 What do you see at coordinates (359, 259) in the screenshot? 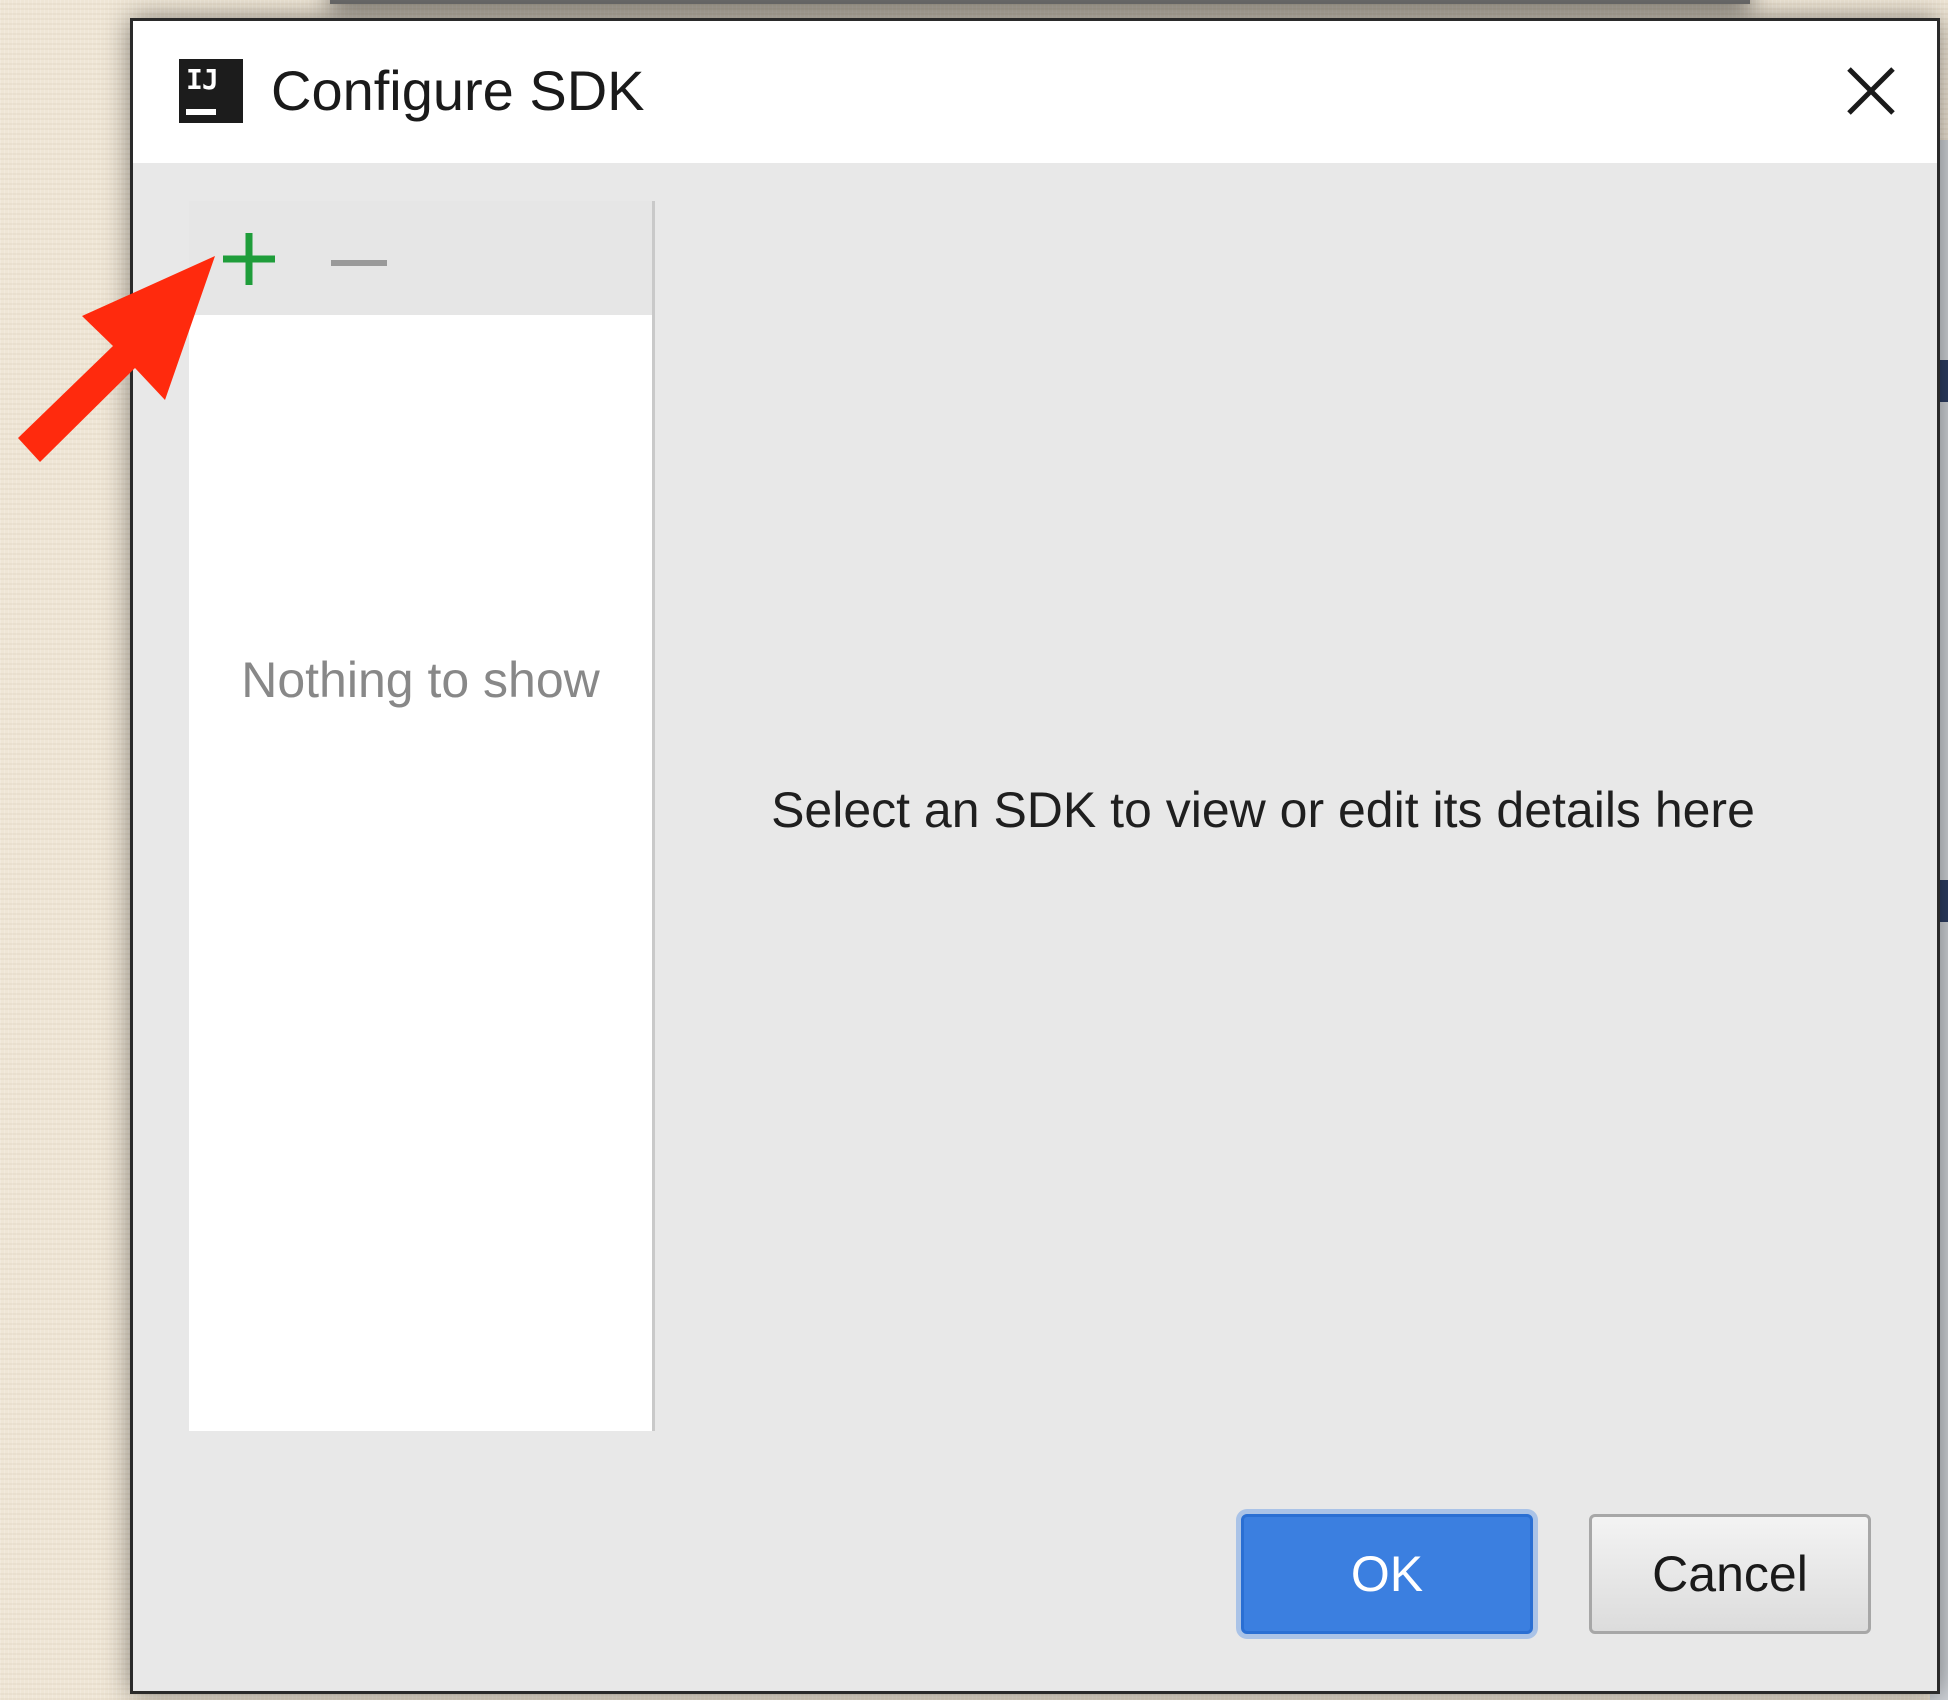
I see `remove-sdk-button` at bounding box center [359, 259].